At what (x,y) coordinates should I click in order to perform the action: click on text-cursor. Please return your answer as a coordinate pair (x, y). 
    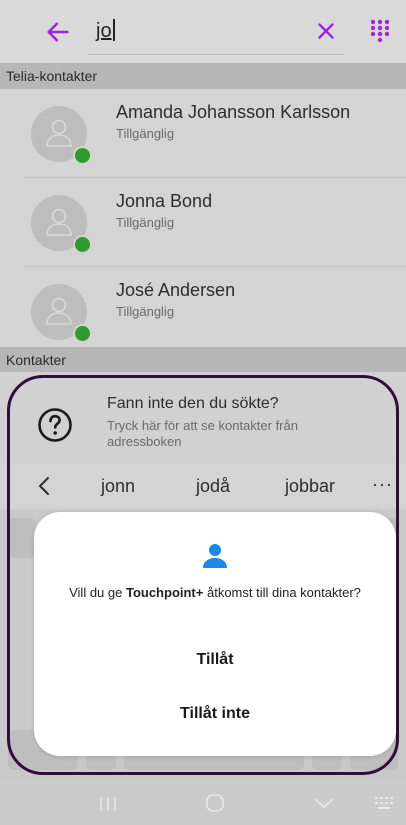
    Looking at the image, I should click on (113, 30).